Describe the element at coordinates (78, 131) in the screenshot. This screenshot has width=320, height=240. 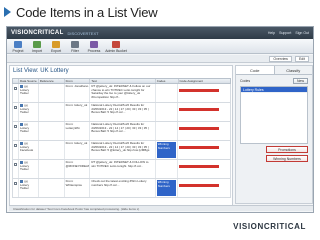
I see `from-cell: From: LotteryWin` at that location.